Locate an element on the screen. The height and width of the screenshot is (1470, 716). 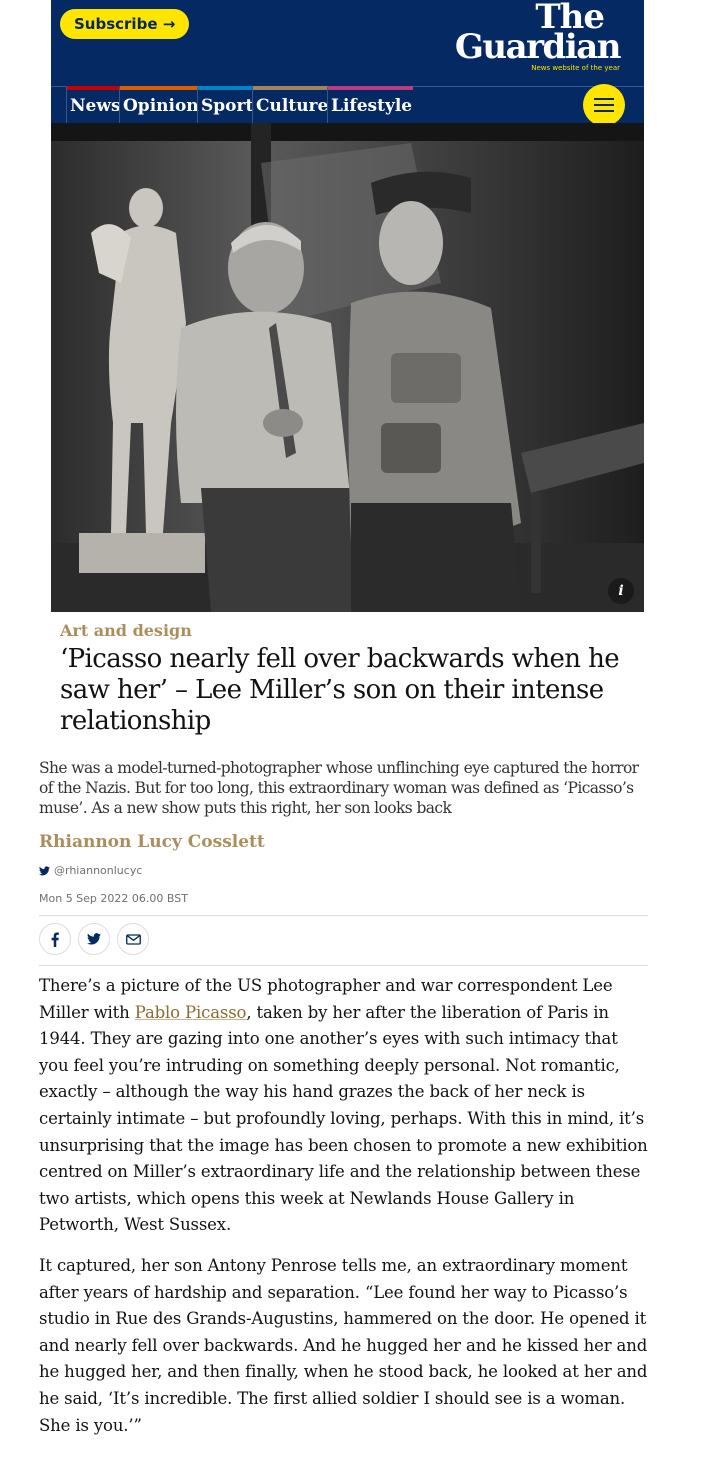
nav-label: Lifestyle is located at coordinates (372, 105).